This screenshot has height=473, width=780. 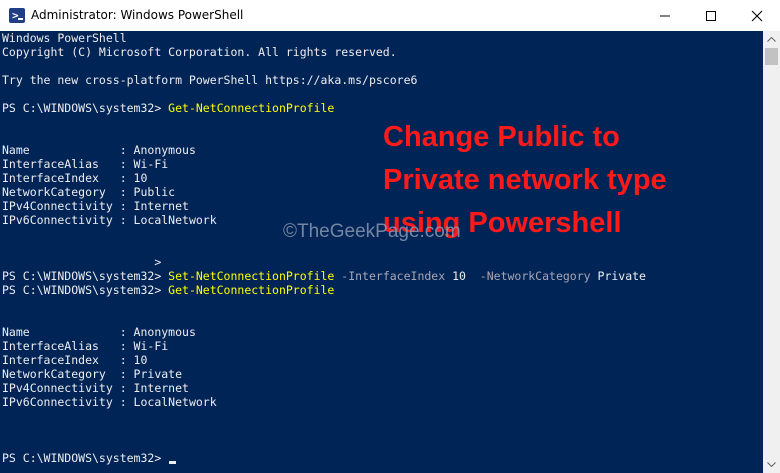 I want to click on result-row: NetworkCategory : Private, so click(x=92, y=374).